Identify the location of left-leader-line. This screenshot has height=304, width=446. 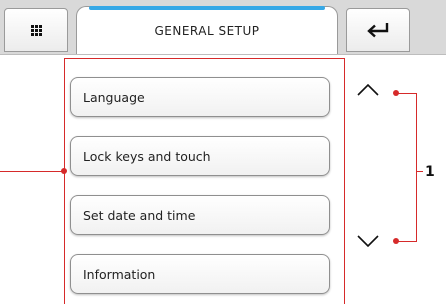
(33, 171).